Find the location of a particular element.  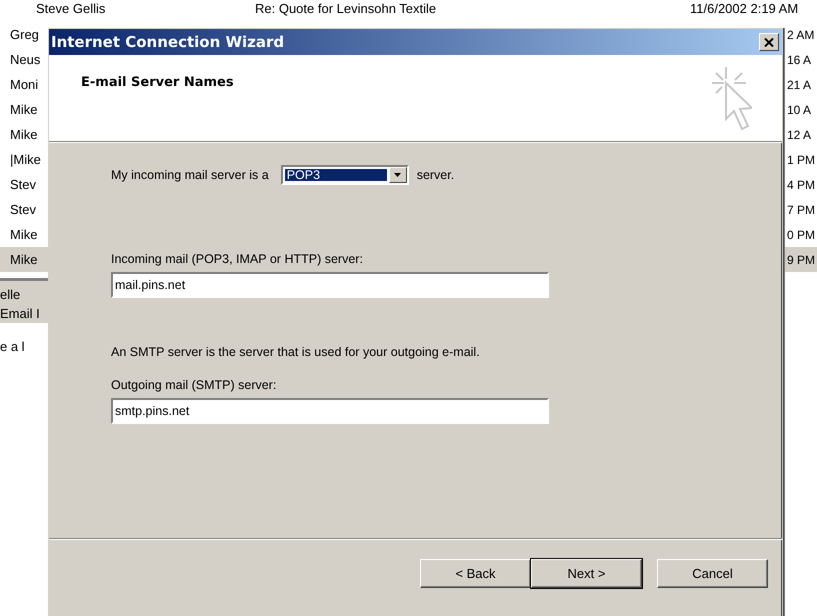

sender-text: Neus is located at coordinates (25, 59).